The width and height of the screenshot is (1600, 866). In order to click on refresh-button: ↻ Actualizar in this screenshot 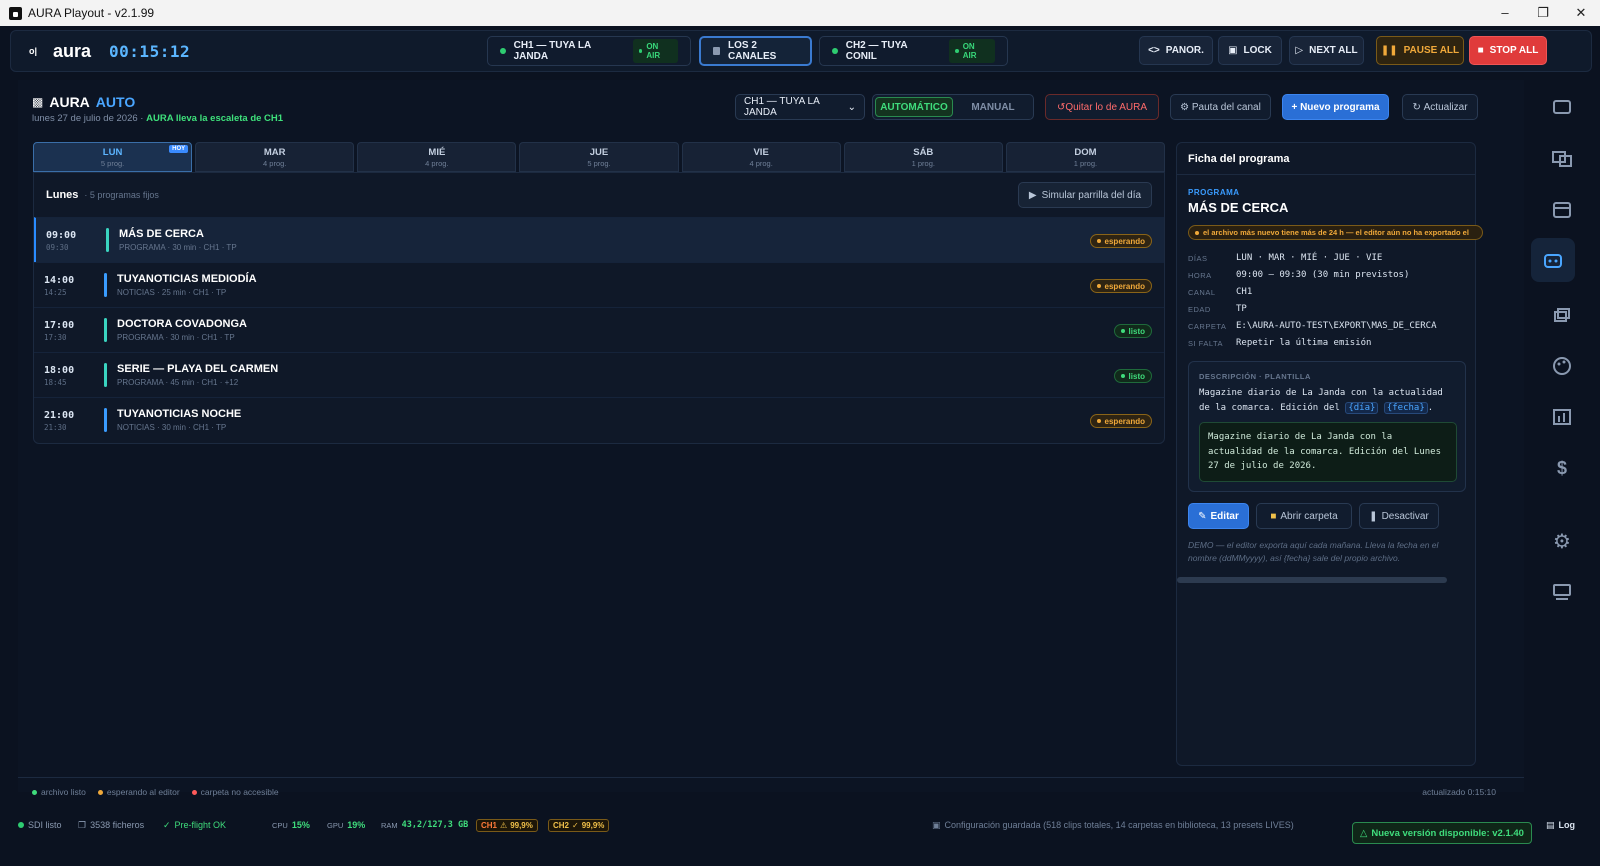, I will do `click(1440, 107)`.